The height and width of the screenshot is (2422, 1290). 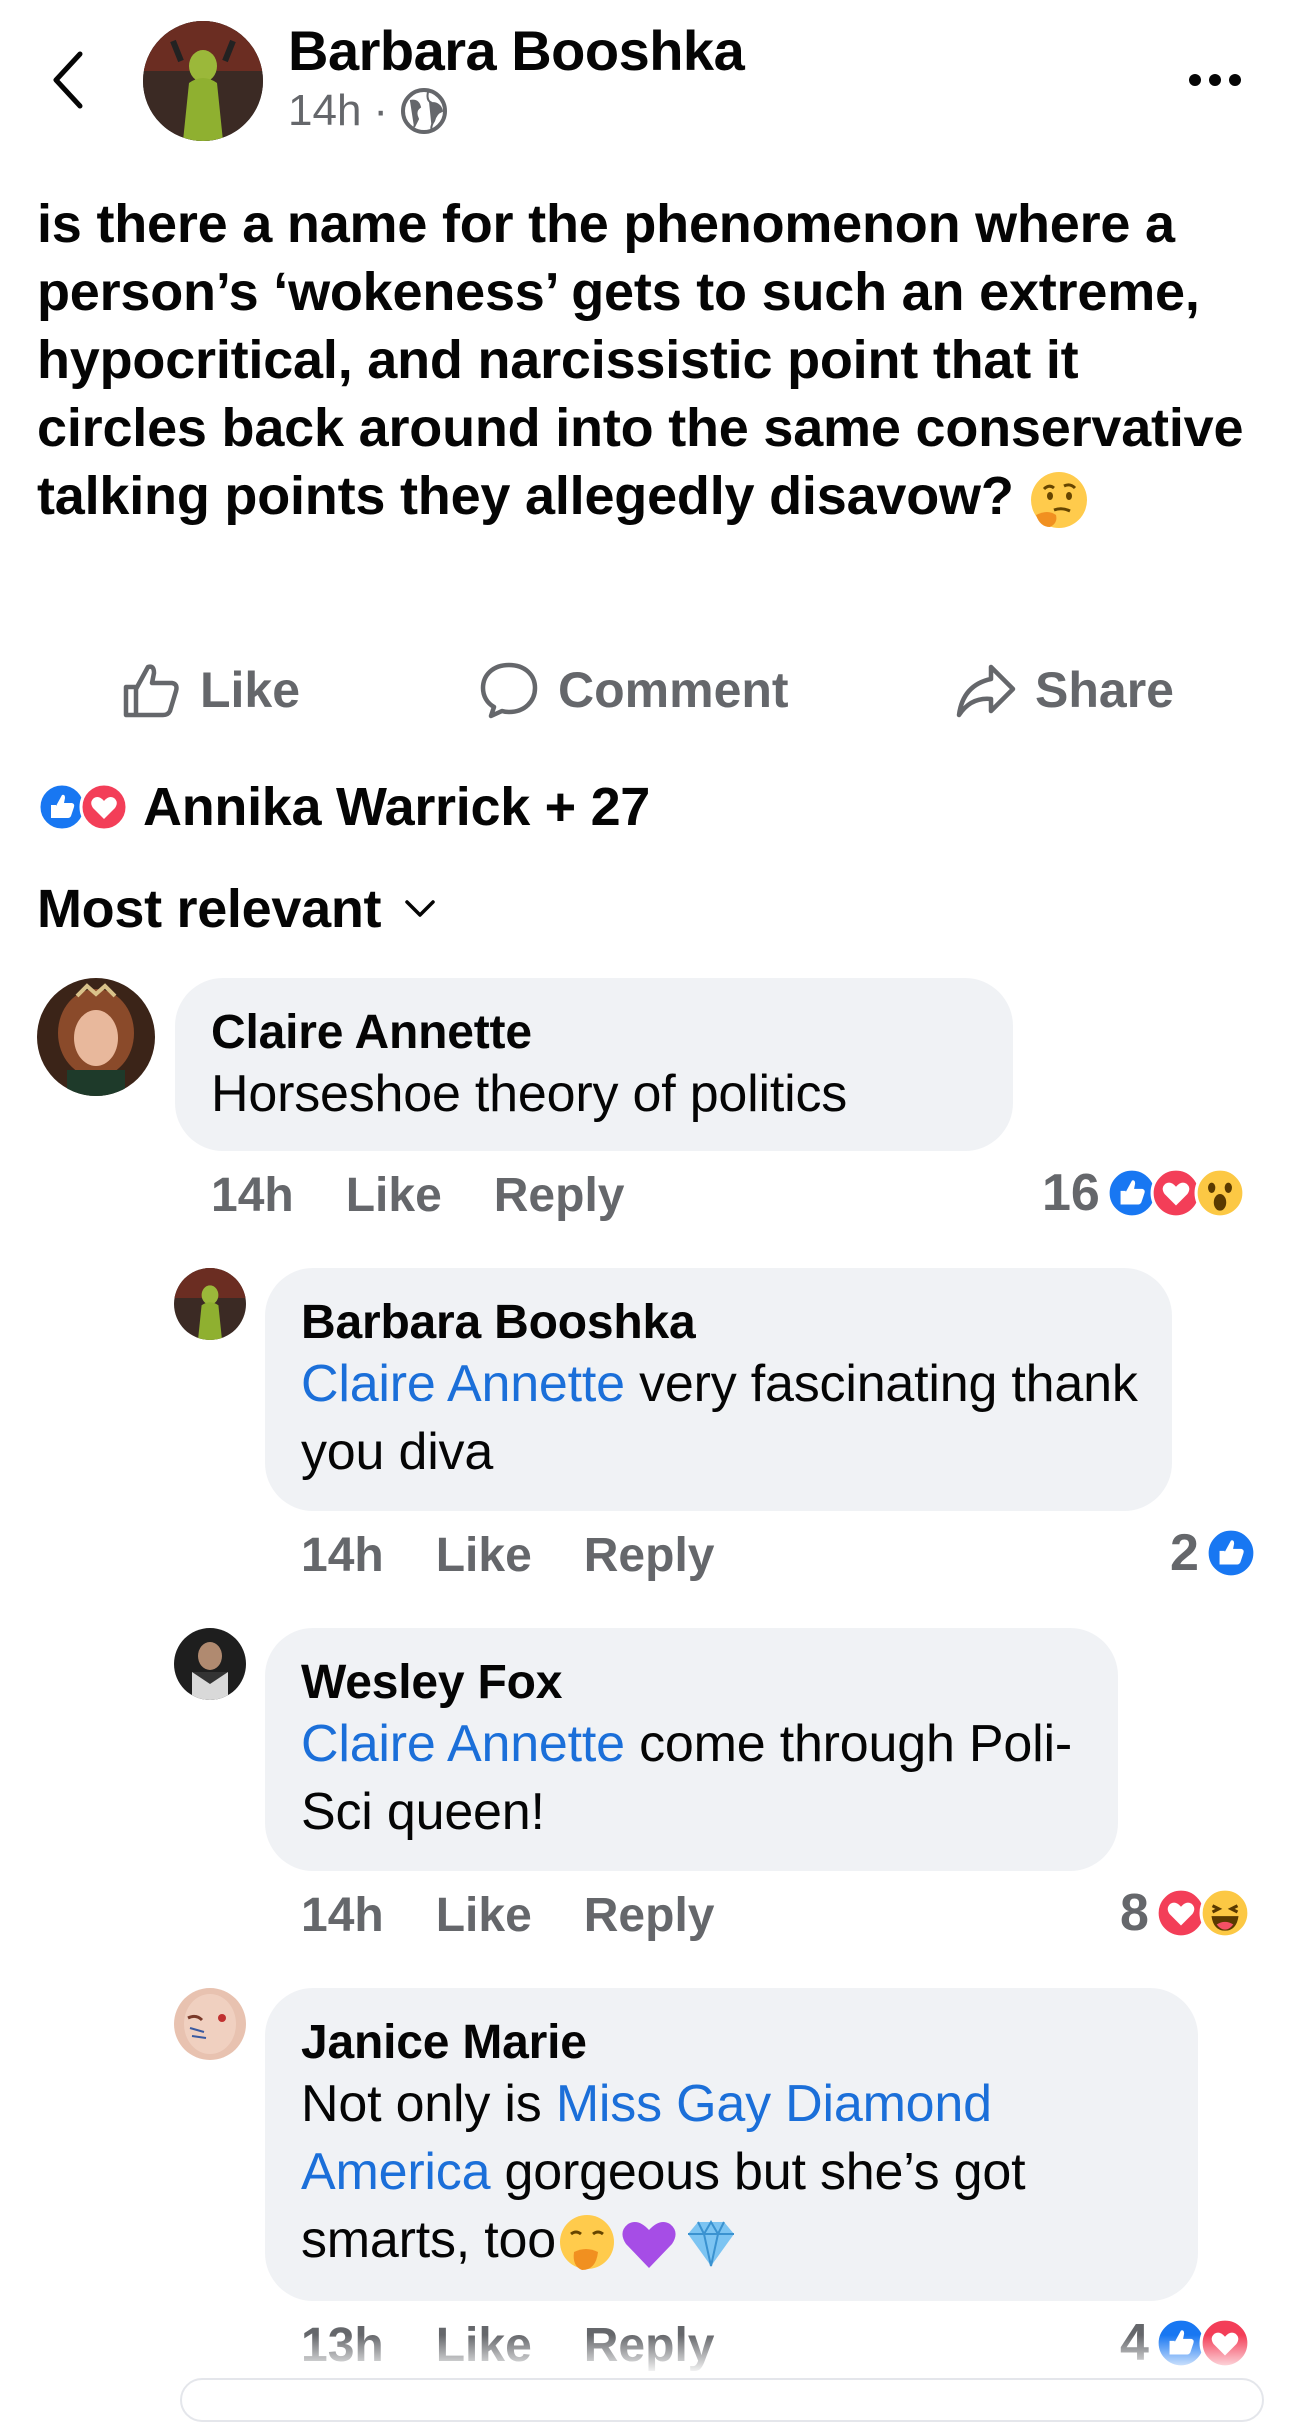 What do you see at coordinates (428, 2104) in the screenshot?
I see `comment-body-prefix: Not only is` at bounding box center [428, 2104].